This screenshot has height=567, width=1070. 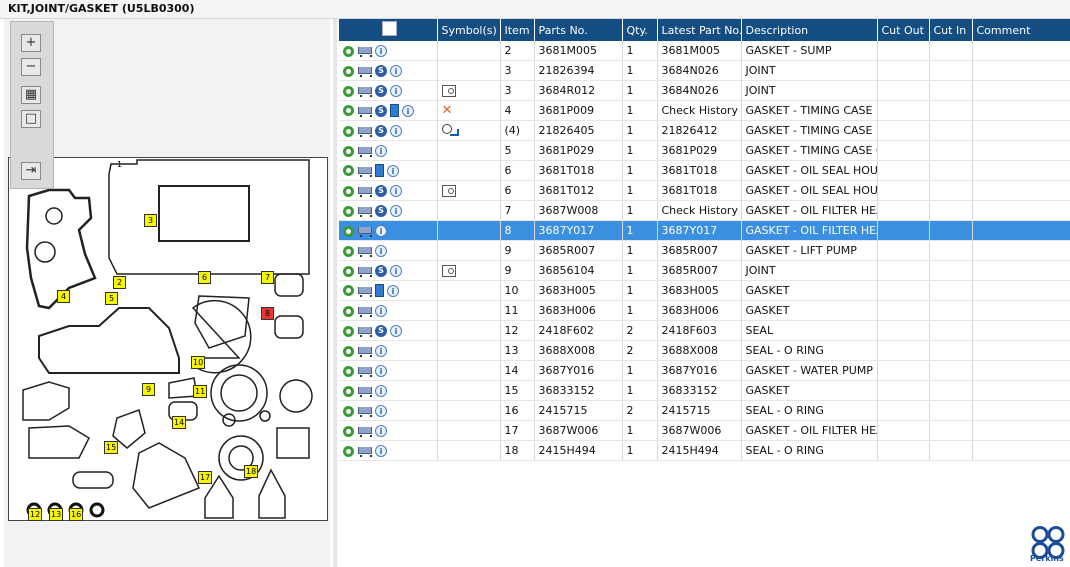 I want to click on table-row: i 10 3683H005 1 3683H005 GASKET, so click(x=704, y=290).